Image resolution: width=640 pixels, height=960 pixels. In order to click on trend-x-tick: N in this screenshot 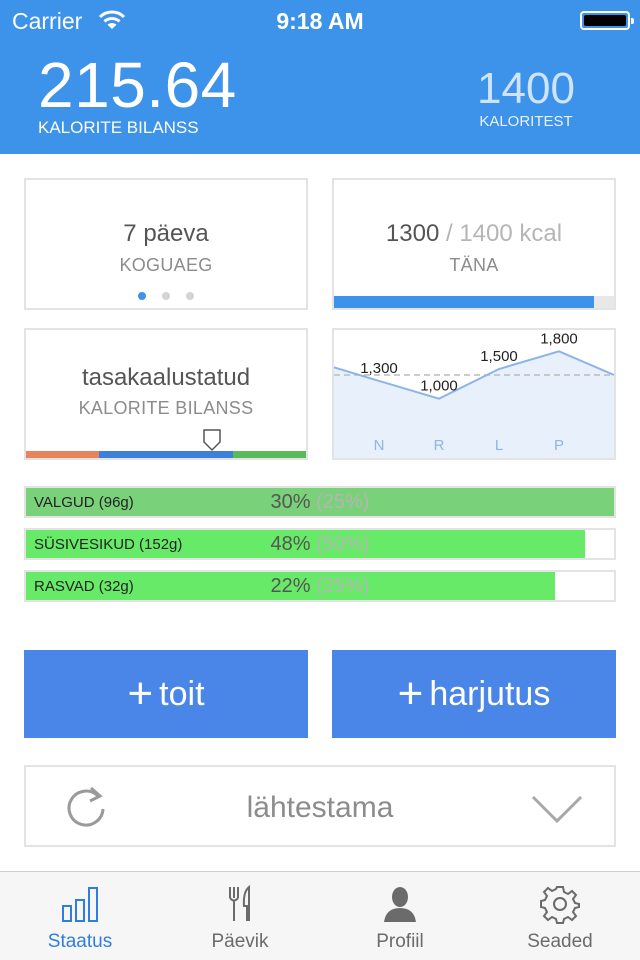, I will do `click(379, 445)`.